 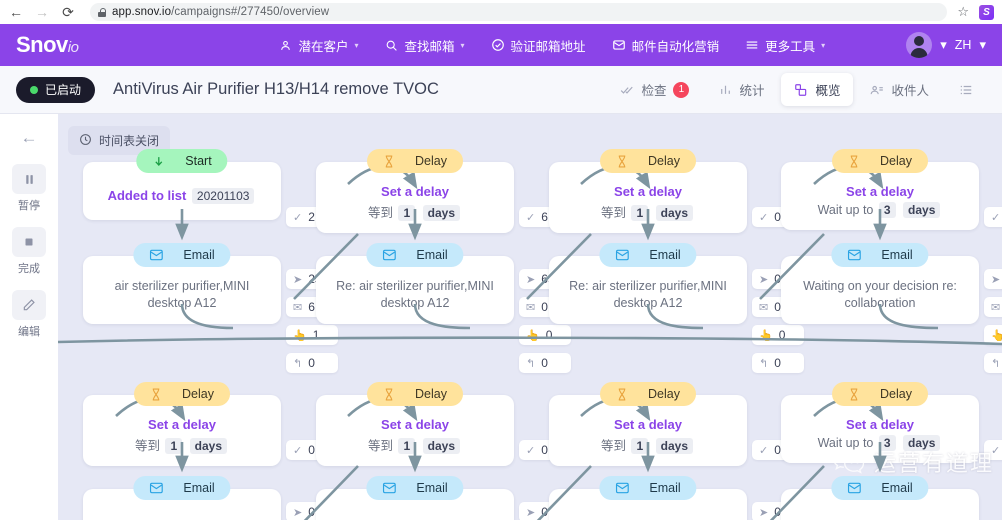 I want to click on clicked-icon: 👆, so click(x=766, y=335).